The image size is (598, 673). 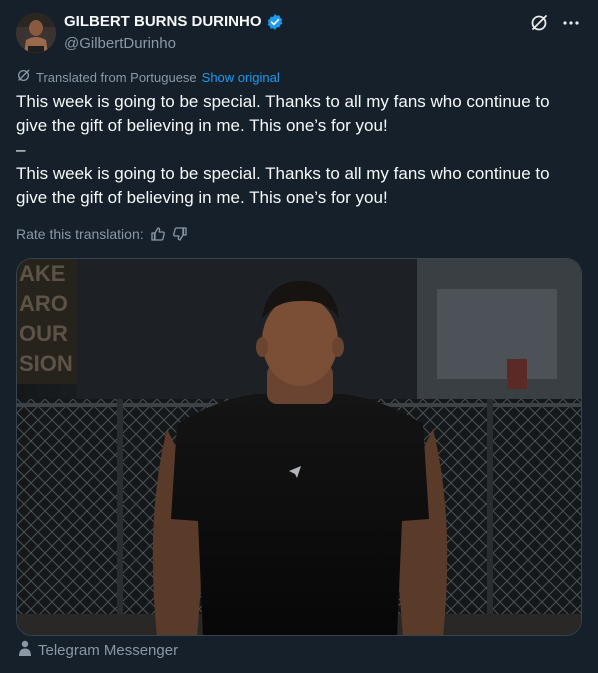 What do you see at coordinates (43, 333) in the screenshot?
I see `sign-line-3: OUR` at bounding box center [43, 333].